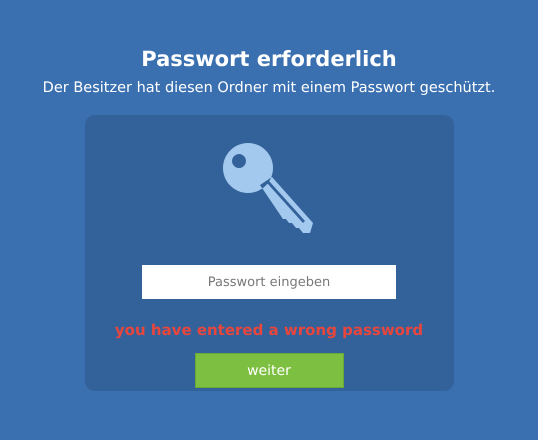  What do you see at coordinates (269, 188) in the screenshot?
I see `key-icon` at bounding box center [269, 188].